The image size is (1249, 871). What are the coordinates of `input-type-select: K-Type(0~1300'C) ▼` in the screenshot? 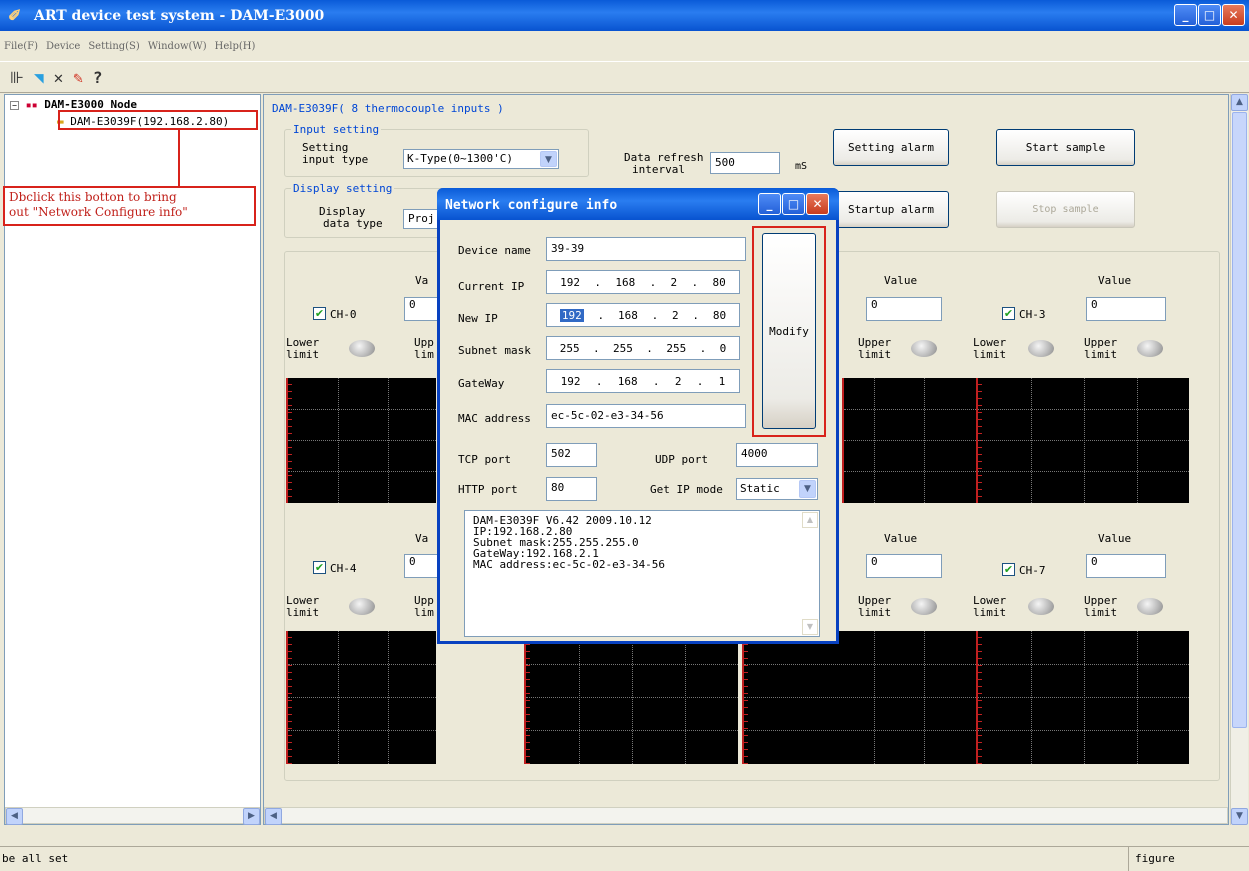 It's located at (481, 159).